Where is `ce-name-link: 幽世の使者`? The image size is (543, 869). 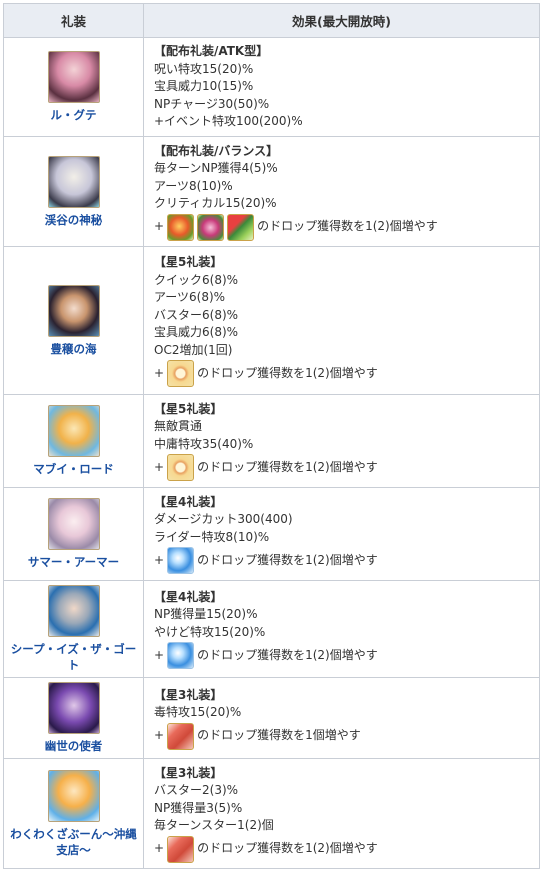 ce-name-link: 幽世の使者 is located at coordinates (73, 746).